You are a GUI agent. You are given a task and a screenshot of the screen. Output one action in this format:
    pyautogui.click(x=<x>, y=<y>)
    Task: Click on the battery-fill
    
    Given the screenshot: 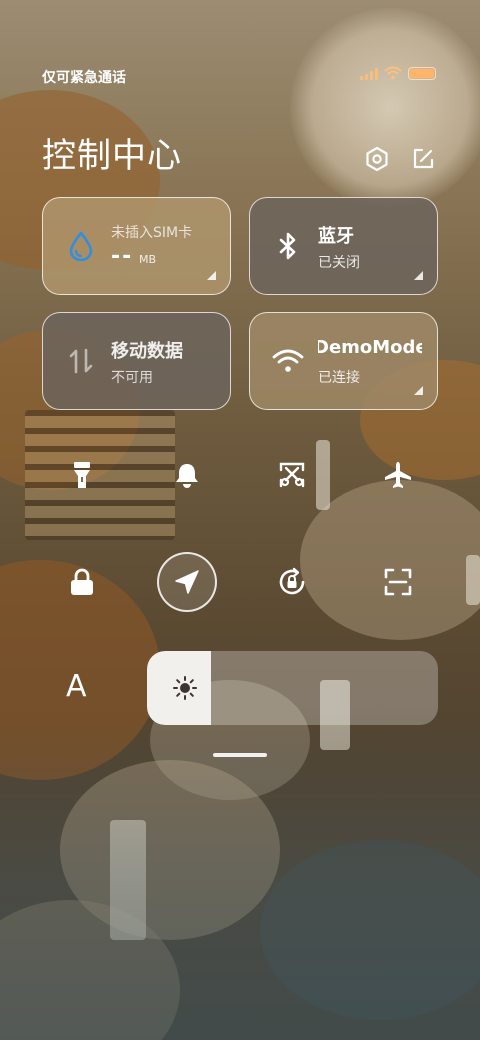 What is the action you would take?
    pyautogui.click(x=422, y=73)
    